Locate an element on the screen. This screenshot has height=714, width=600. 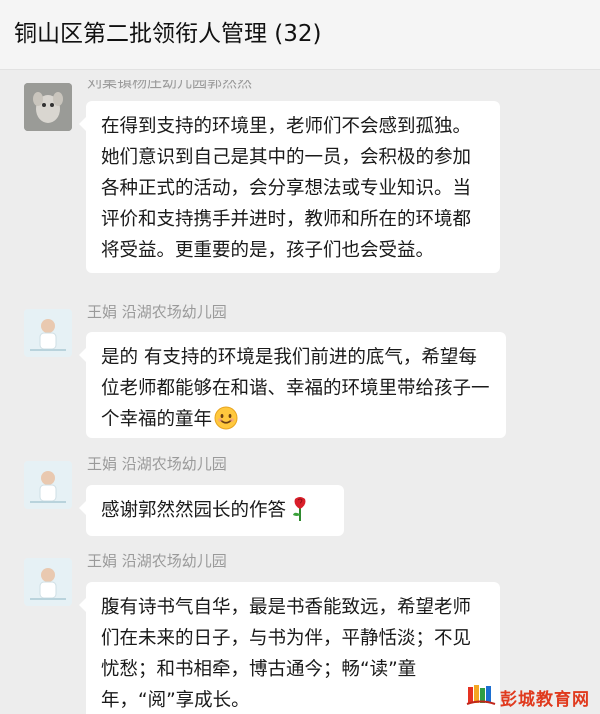
site-watermark: 彭城教育网 is located at coordinates (528, 697).